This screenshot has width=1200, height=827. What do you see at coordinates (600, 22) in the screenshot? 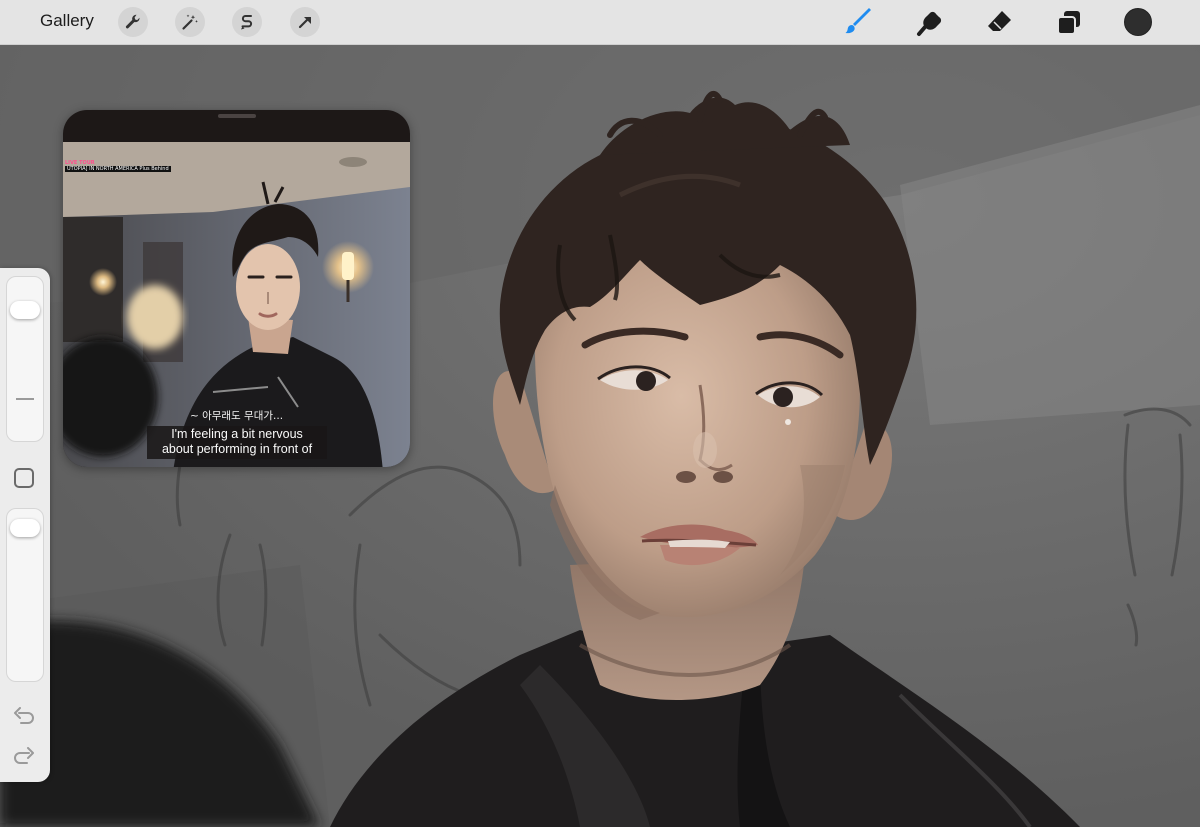
I see `top-toolbar: Gallery` at bounding box center [600, 22].